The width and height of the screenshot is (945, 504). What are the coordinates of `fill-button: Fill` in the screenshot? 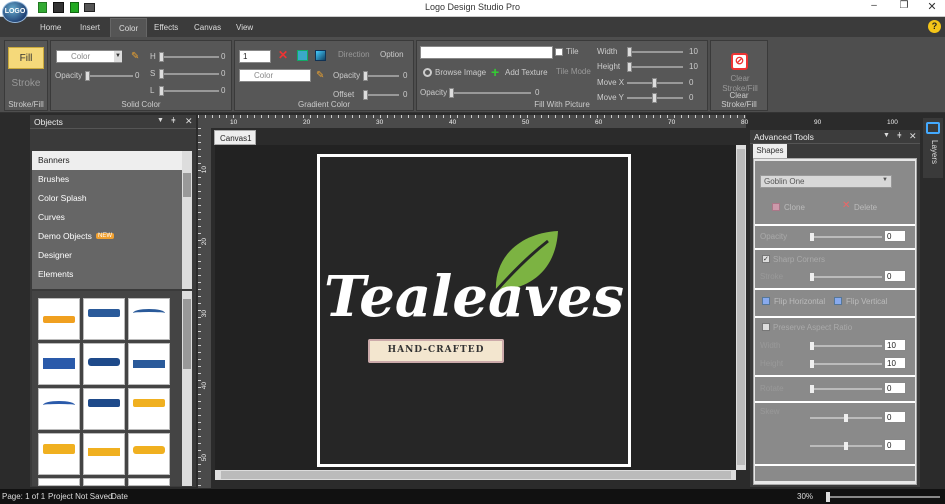 It's located at (26, 58).